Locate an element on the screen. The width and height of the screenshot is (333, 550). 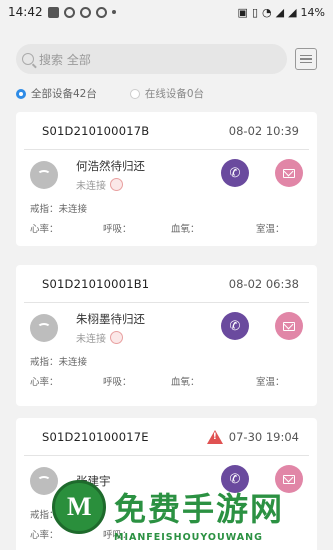
more-notifications-icon is located at coordinates (113, 12).